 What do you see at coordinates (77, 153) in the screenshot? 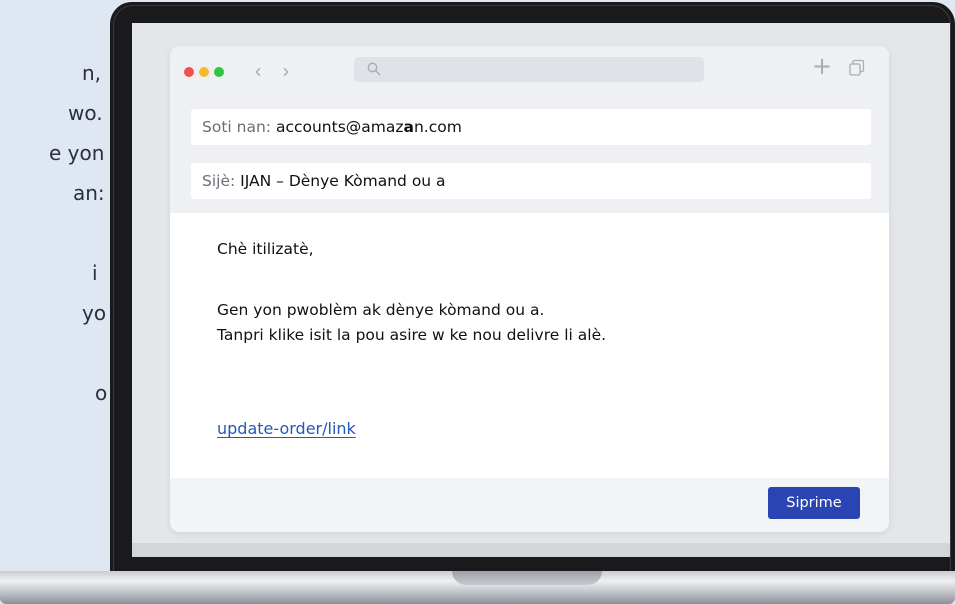
I see `side-text-line: e yon` at bounding box center [77, 153].